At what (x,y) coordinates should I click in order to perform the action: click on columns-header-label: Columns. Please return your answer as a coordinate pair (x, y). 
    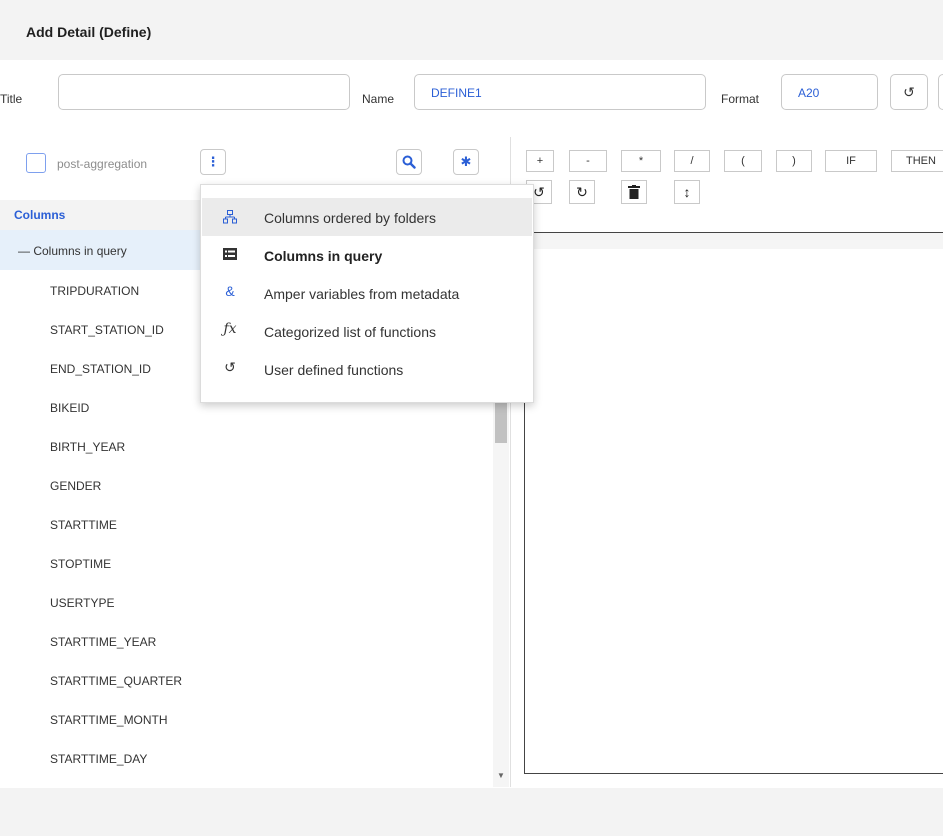
    Looking at the image, I should click on (40, 215).